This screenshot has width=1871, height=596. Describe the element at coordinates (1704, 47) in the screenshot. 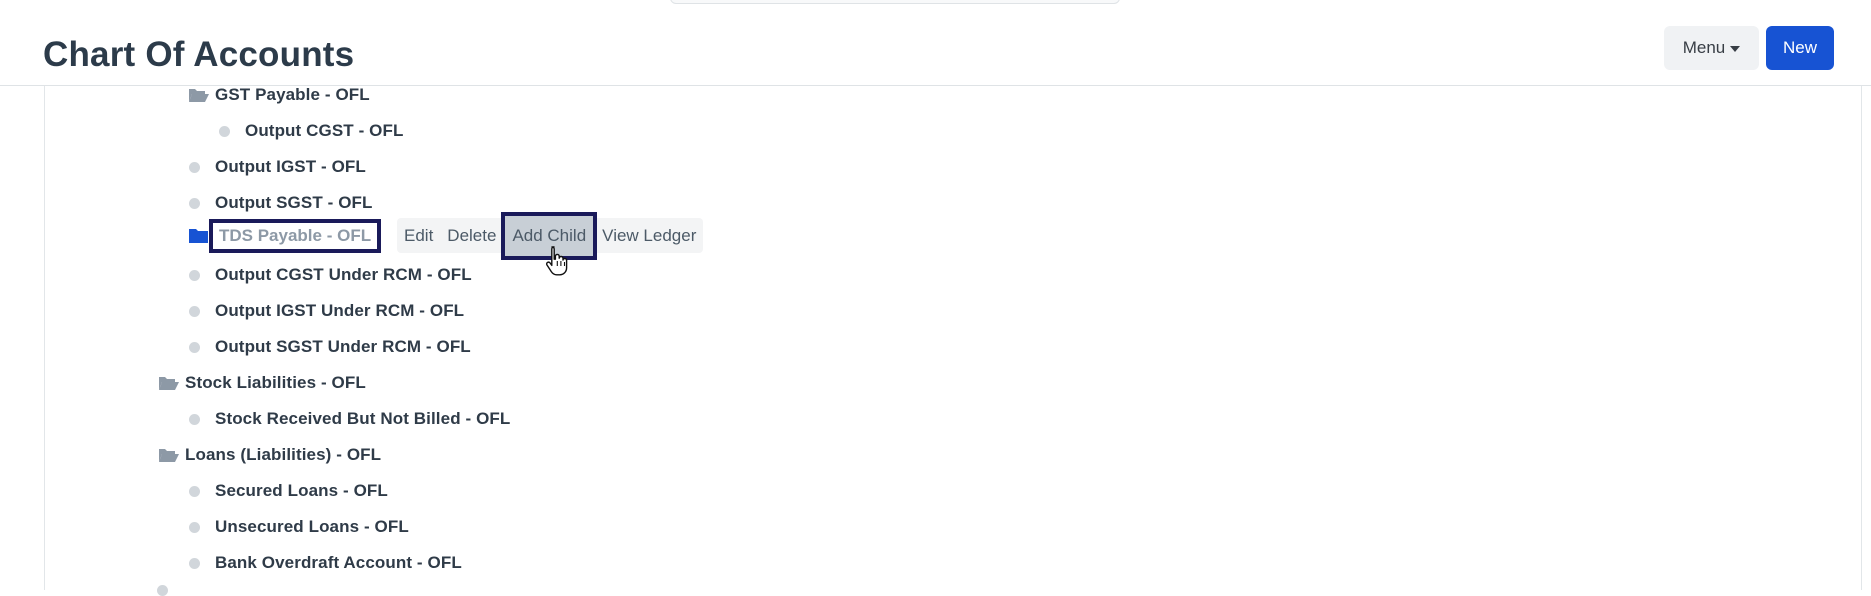

I see `menu-button-label: Menu` at that location.